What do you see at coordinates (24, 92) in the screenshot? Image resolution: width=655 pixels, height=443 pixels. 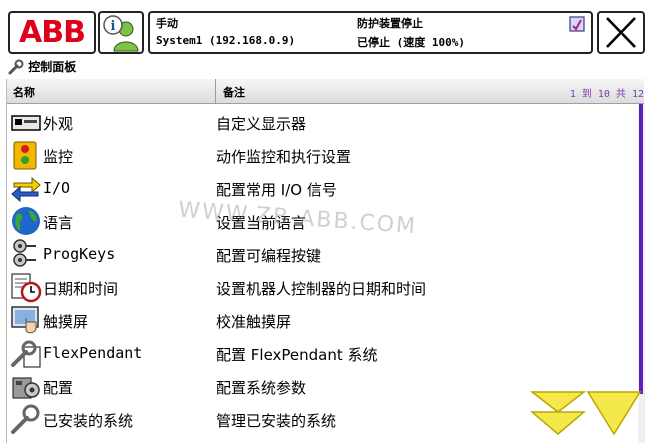 I see `column-header-name: 名称` at bounding box center [24, 92].